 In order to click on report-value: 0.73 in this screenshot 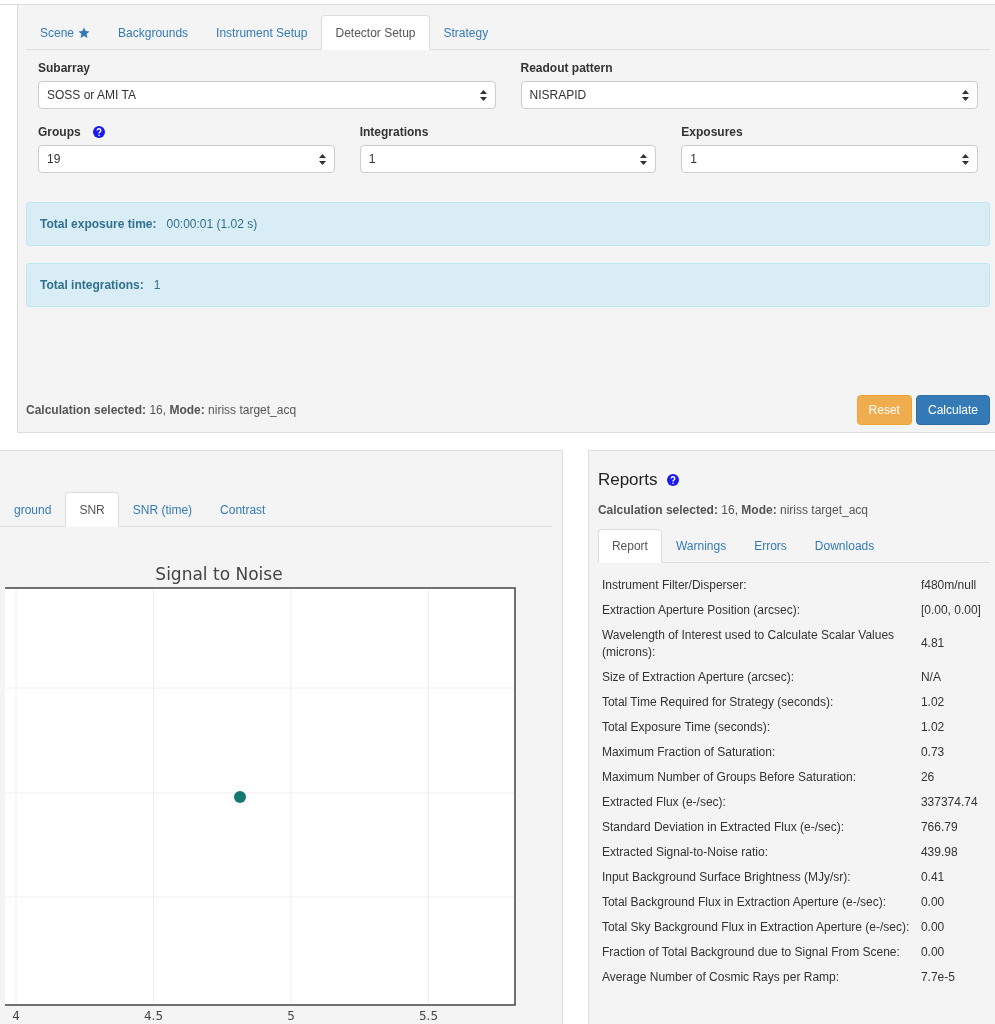, I will do `click(933, 752)`.